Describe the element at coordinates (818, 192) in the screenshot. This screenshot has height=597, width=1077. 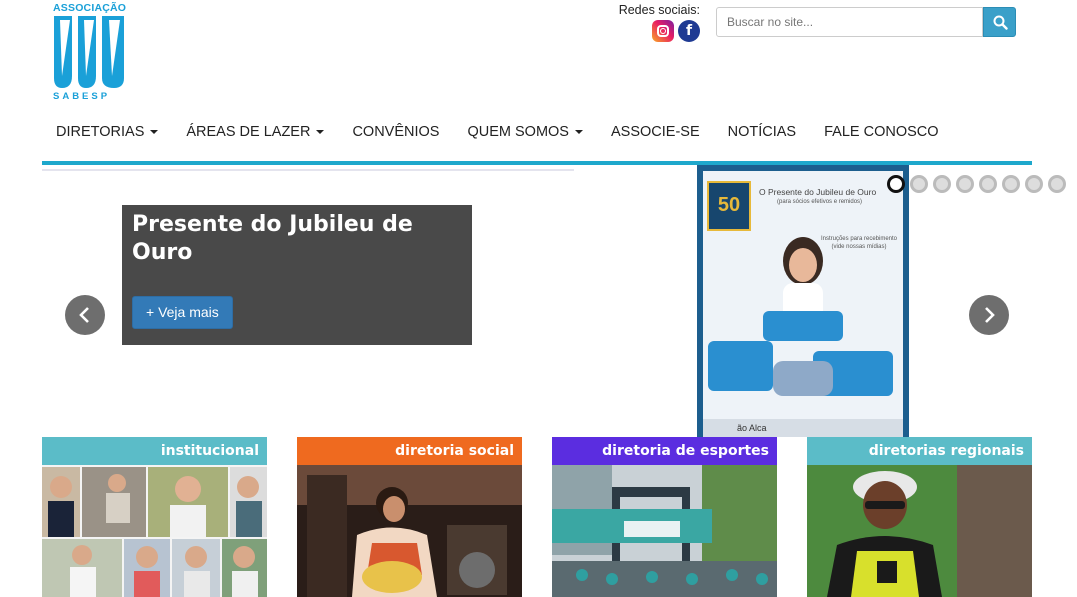
I see `poster-title: O Presente do Jubileu de Ouro` at that location.